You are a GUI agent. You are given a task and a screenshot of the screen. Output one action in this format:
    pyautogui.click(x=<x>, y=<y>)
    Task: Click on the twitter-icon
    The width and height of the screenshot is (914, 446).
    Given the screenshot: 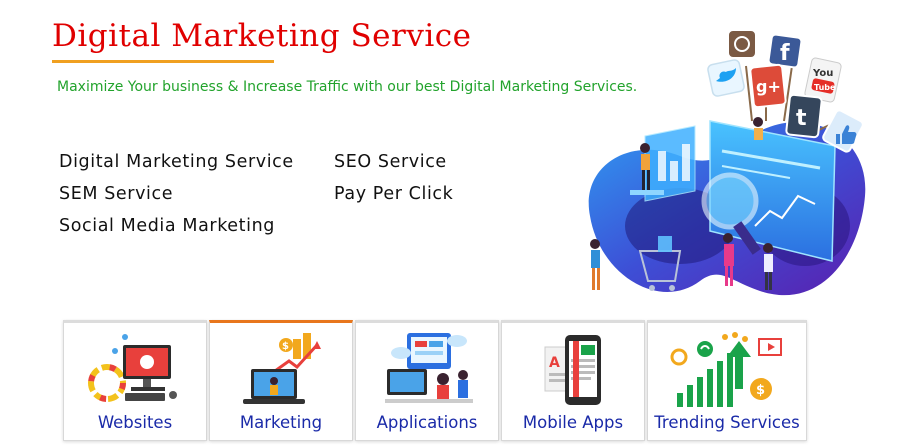 What is the action you would take?
    pyautogui.click(x=726, y=78)
    